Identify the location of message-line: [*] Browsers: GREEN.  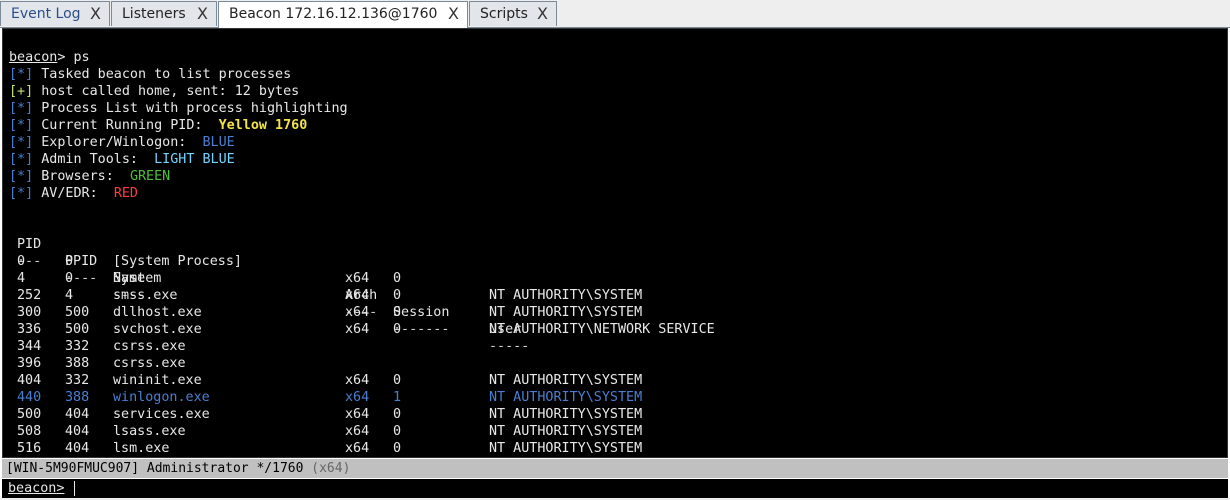
(89, 176).